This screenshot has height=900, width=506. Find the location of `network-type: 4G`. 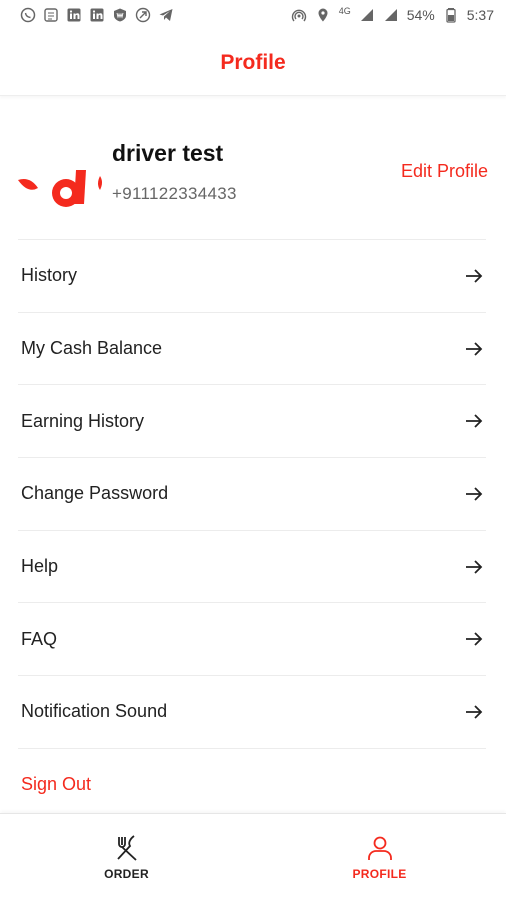

network-type: 4G is located at coordinates (344, 11).